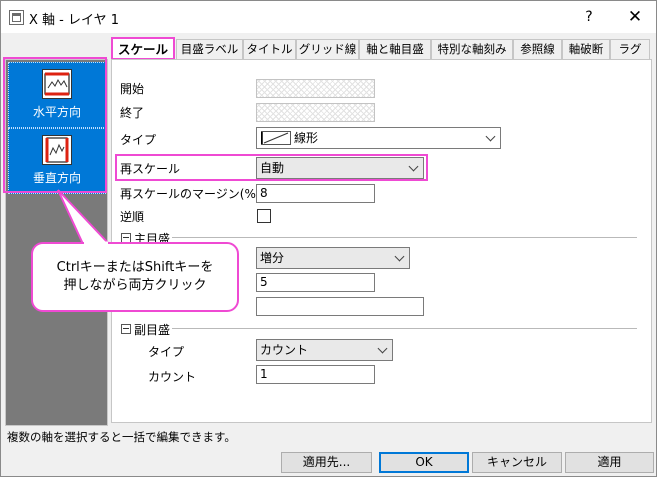 This screenshot has height=477, width=657. What do you see at coordinates (121, 437) in the screenshot?
I see `status-text: 複数の軸を選択すると一括で編集できます。` at bounding box center [121, 437].